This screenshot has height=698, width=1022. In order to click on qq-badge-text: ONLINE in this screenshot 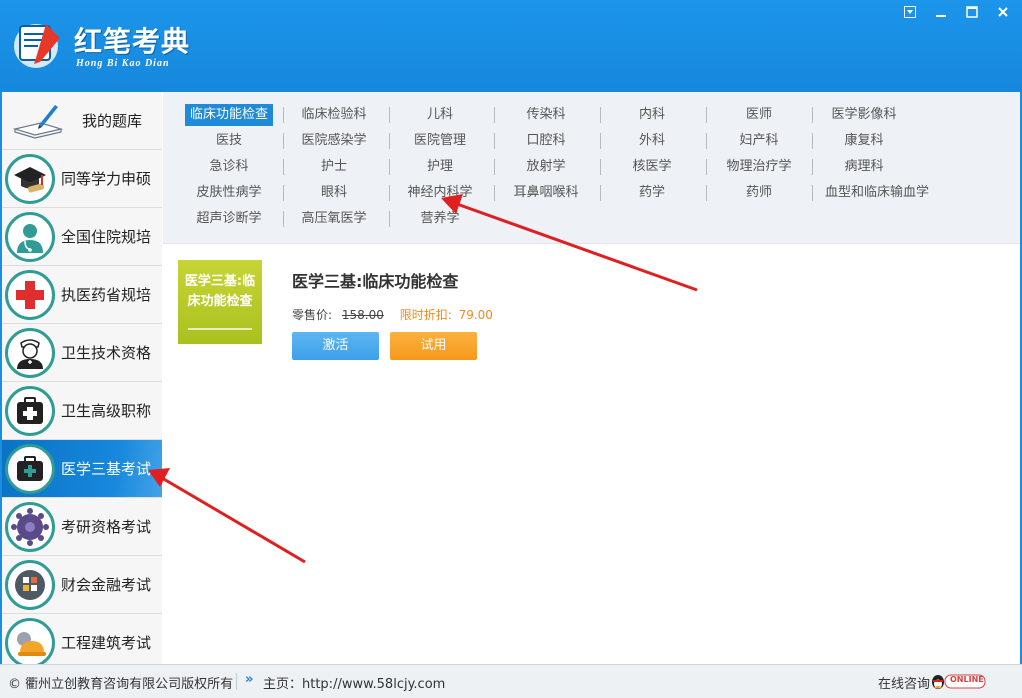, I will do `click(967, 679)`.